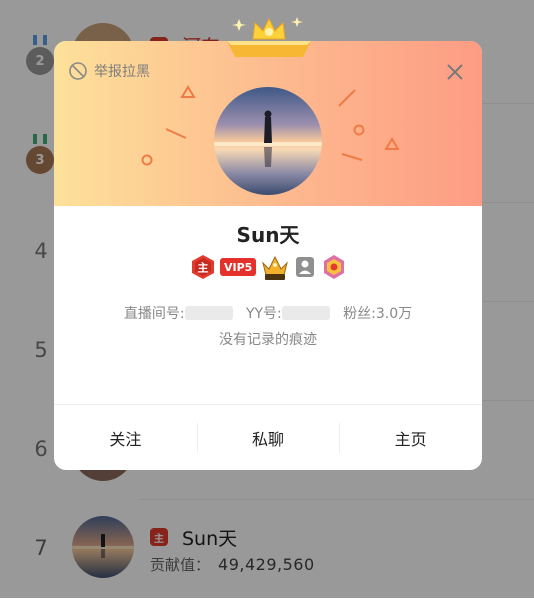 The image size is (534, 599). Describe the element at coordinates (305, 313) in the screenshot. I see `yy-number-redacted` at that location.